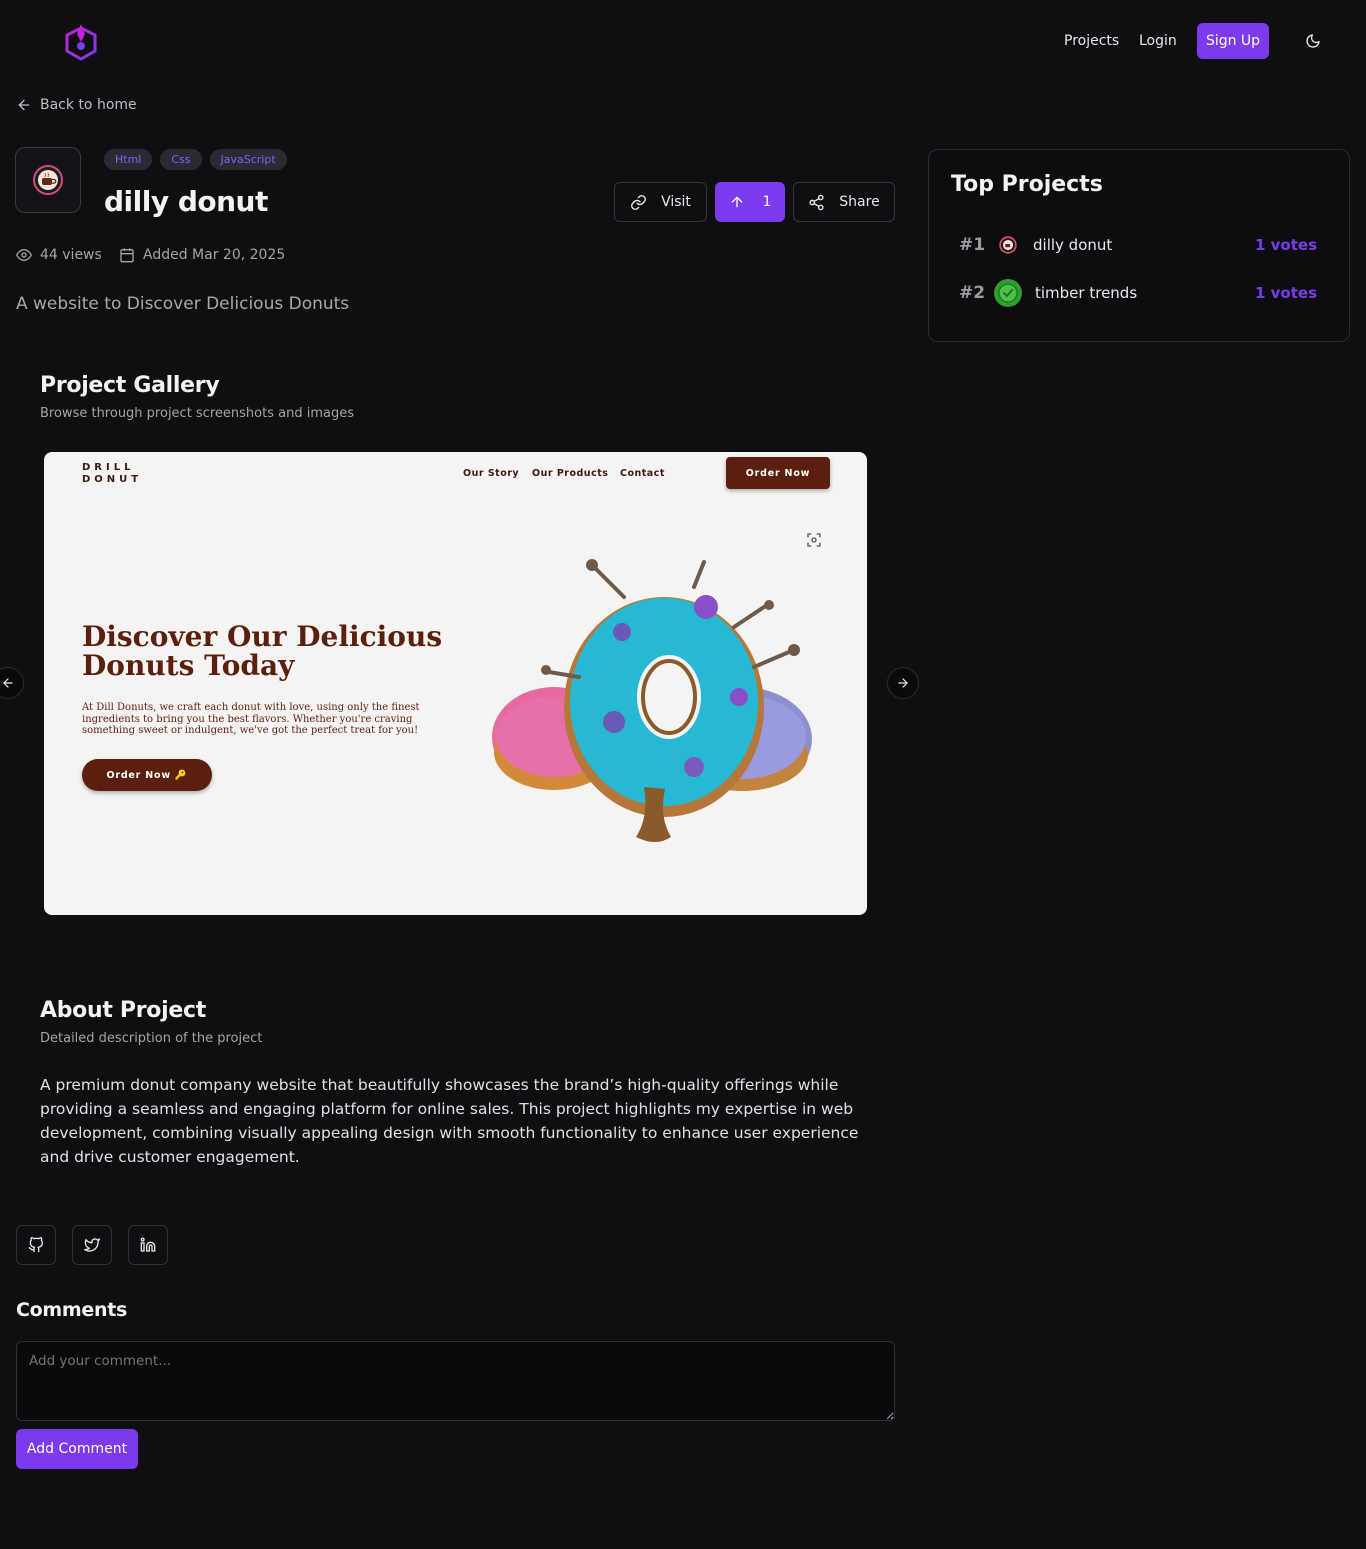 This screenshot has height=1549, width=1366. I want to click on signup-button: Sign Up, so click(1233, 41).